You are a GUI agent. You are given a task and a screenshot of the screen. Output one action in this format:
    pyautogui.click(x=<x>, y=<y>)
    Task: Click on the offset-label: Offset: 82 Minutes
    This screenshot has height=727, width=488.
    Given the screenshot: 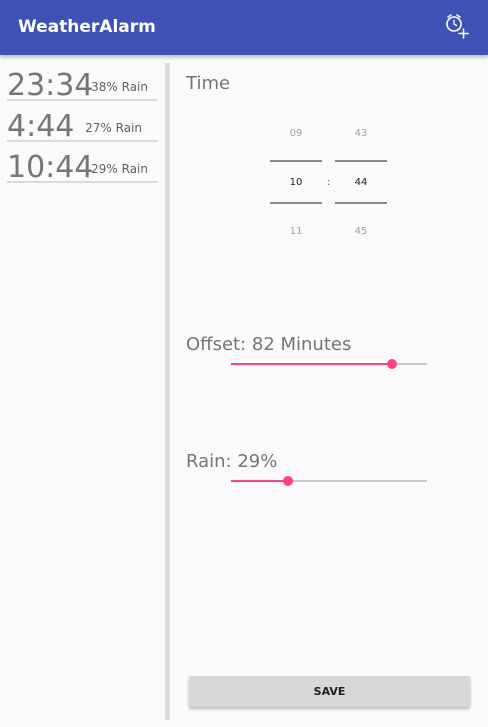 What is the action you would take?
    pyautogui.click(x=269, y=344)
    